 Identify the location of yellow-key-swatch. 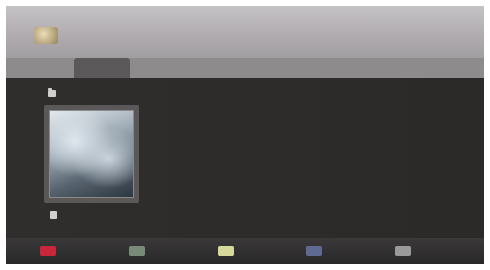
(225, 251).